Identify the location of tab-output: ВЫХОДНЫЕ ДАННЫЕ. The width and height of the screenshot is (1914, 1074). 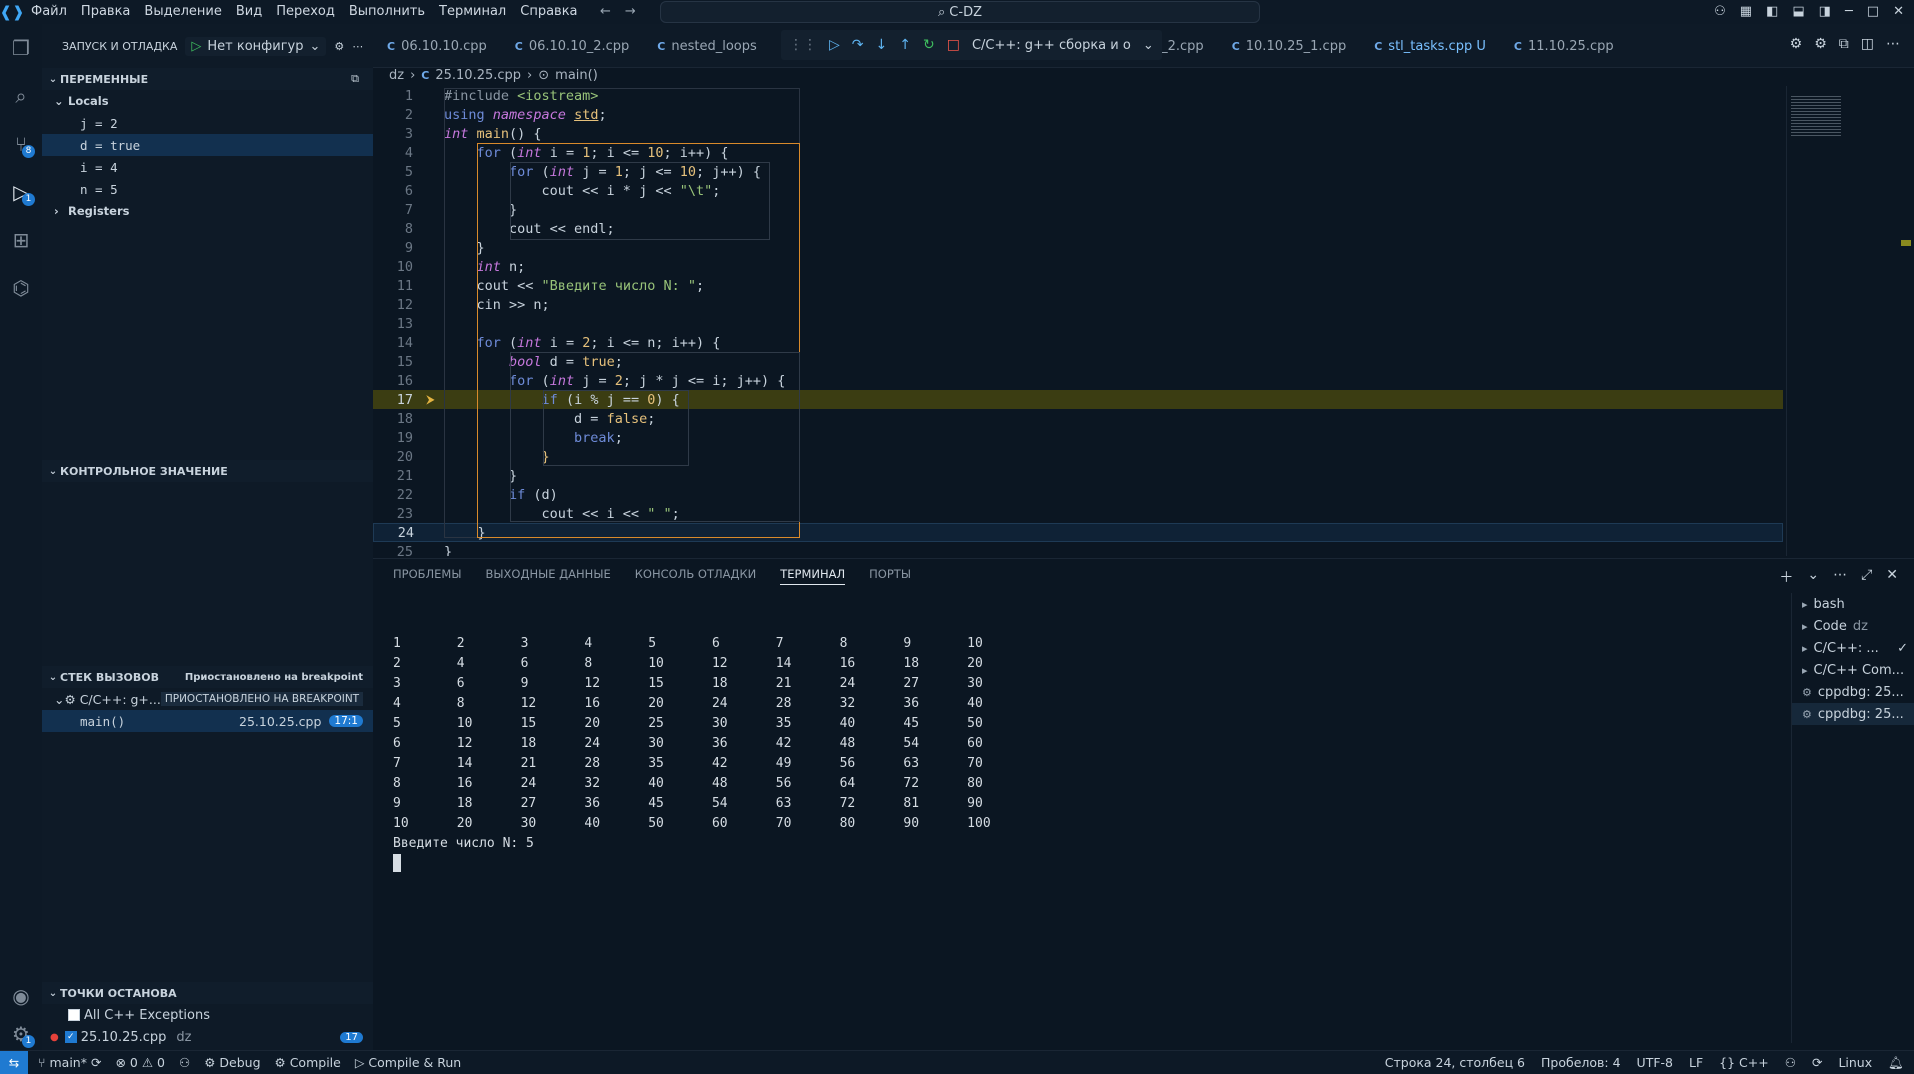
(548, 576).